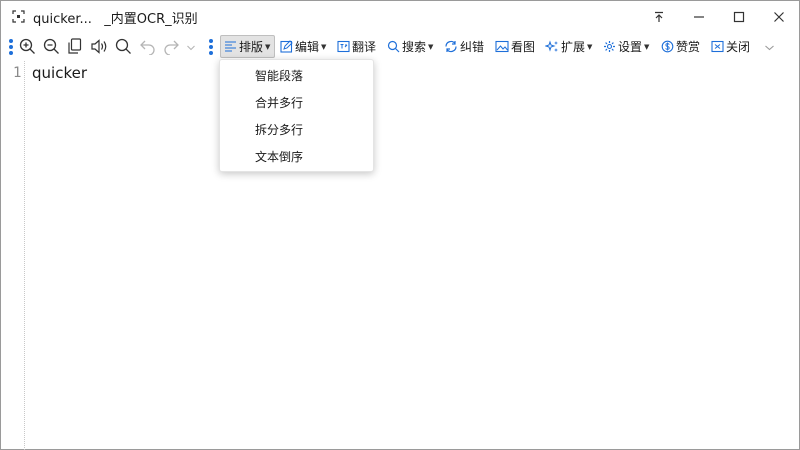  Describe the element at coordinates (115, 19) in the screenshot. I see `window-title: quicker... _内置OCR_识别` at that location.